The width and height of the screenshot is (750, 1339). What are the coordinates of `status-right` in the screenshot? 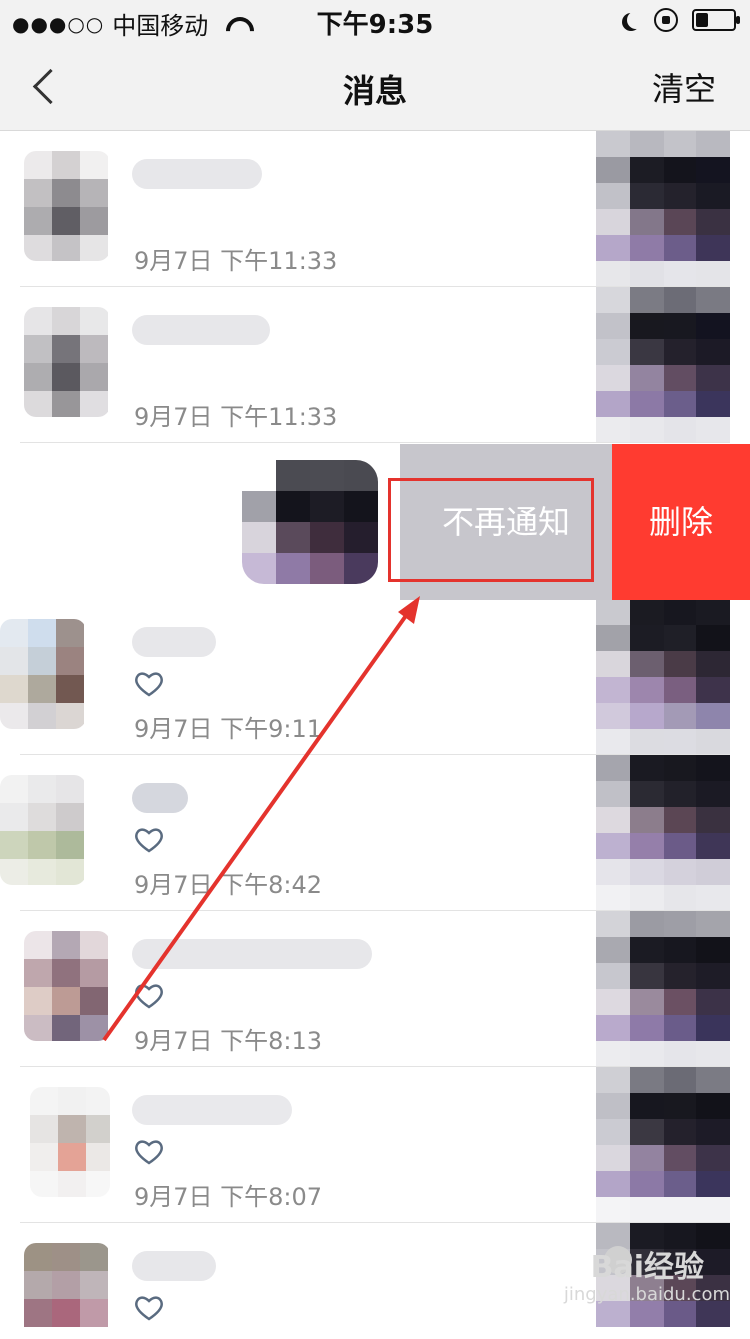 It's located at (681, 20).